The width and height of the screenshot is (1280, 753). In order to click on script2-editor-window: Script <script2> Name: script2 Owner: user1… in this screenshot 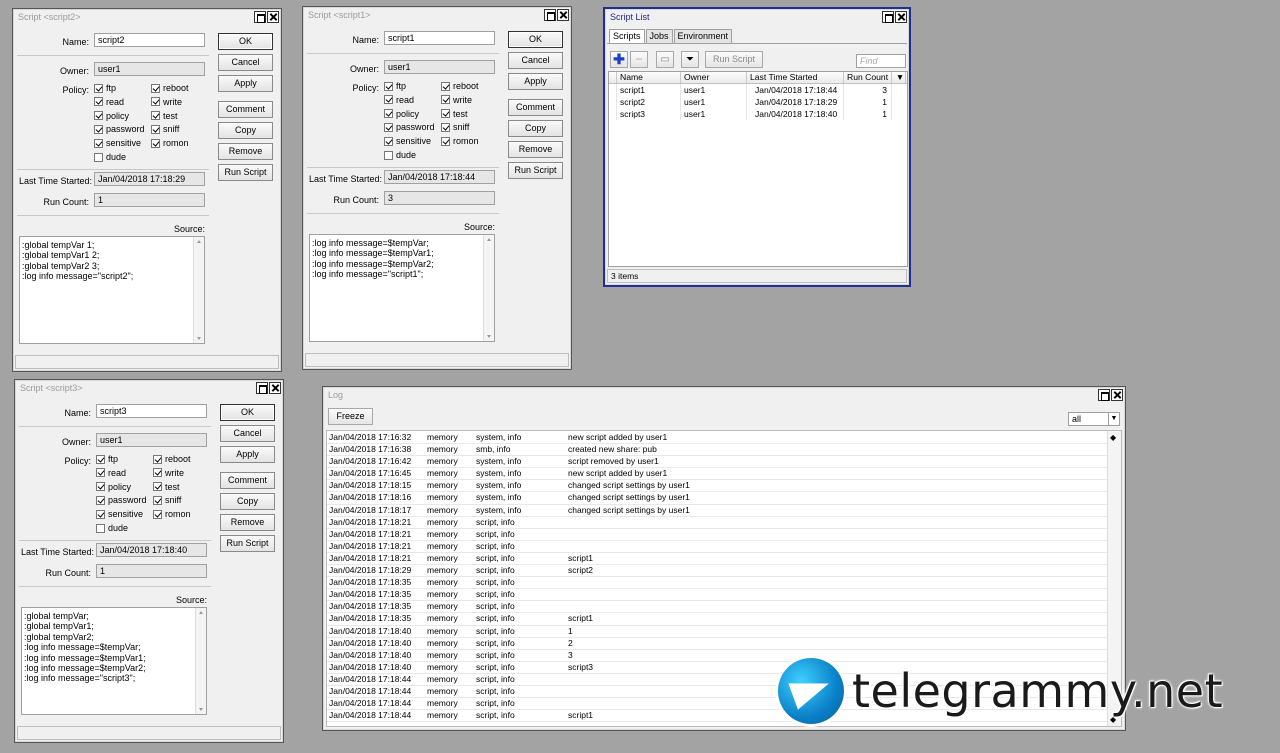, I will do `click(147, 190)`.